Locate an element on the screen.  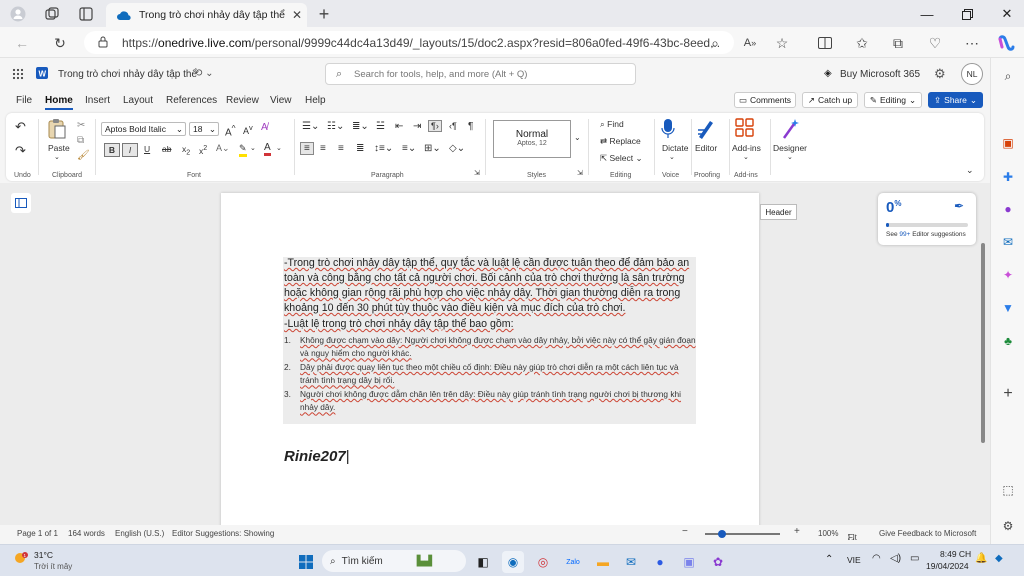
volume-icon: ◁) is located at coordinates (895, 558).